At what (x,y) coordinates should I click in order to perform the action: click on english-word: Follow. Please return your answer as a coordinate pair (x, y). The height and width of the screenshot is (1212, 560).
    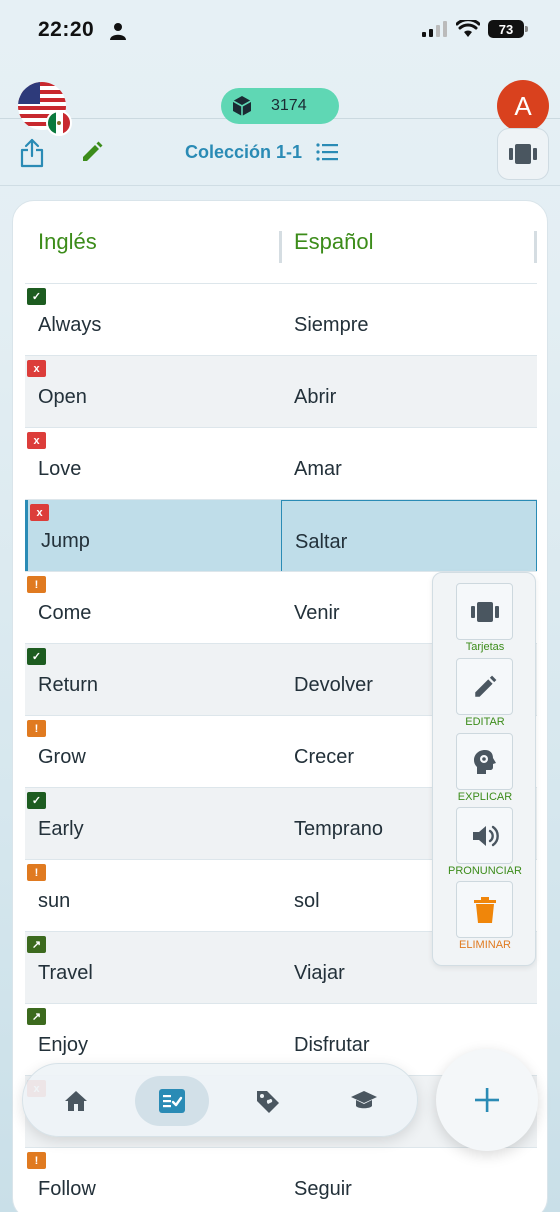
    Looking at the image, I should click on (67, 1189).